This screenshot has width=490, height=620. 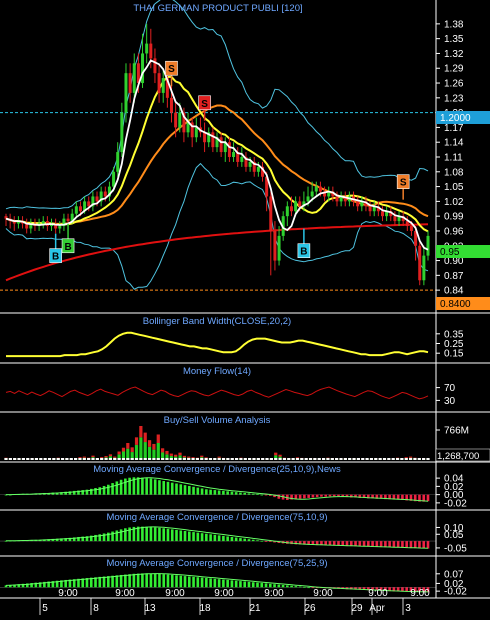 I want to click on price-axis-label: 1.38, so click(x=454, y=24).